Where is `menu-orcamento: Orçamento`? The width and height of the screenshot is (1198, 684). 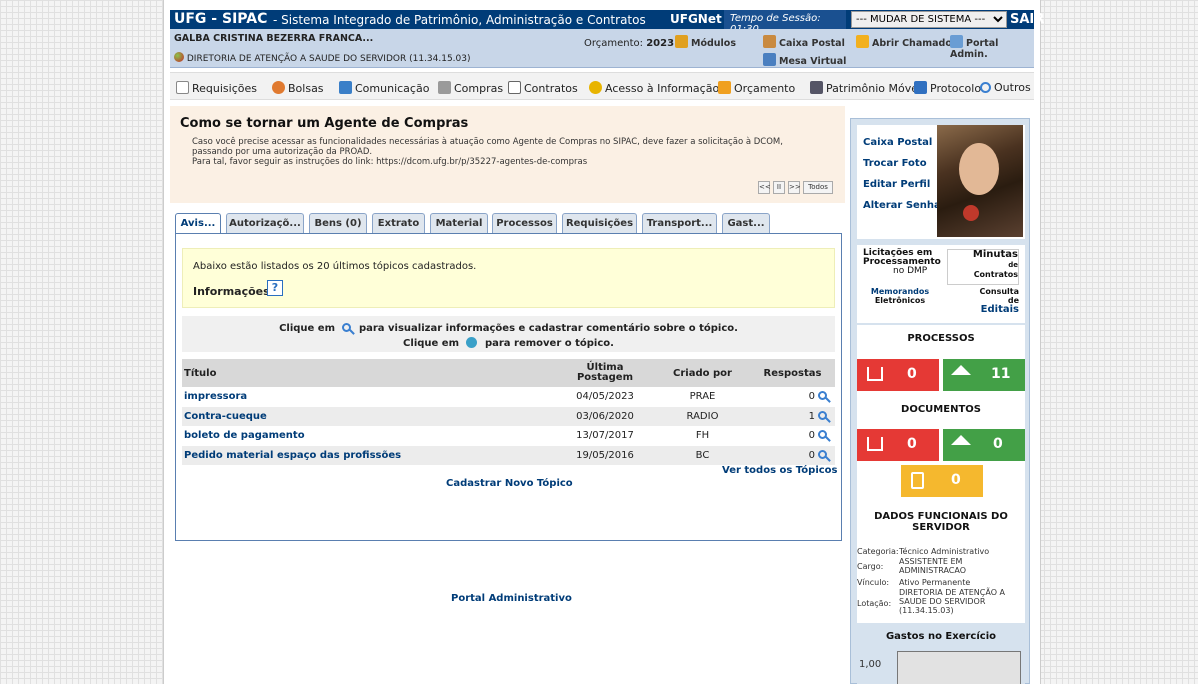 menu-orcamento: Orçamento is located at coordinates (756, 88).